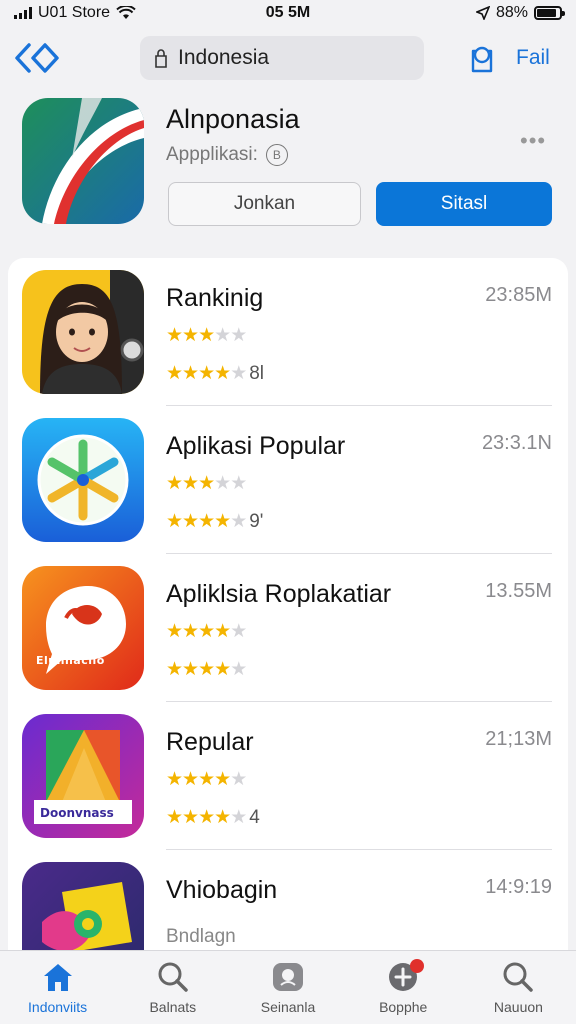 This screenshot has width=576, height=1024. I want to click on list-item: Aplikasi Popular 23:3.1N ★★★★★ ★★★★★ 9', so click(288, 480).